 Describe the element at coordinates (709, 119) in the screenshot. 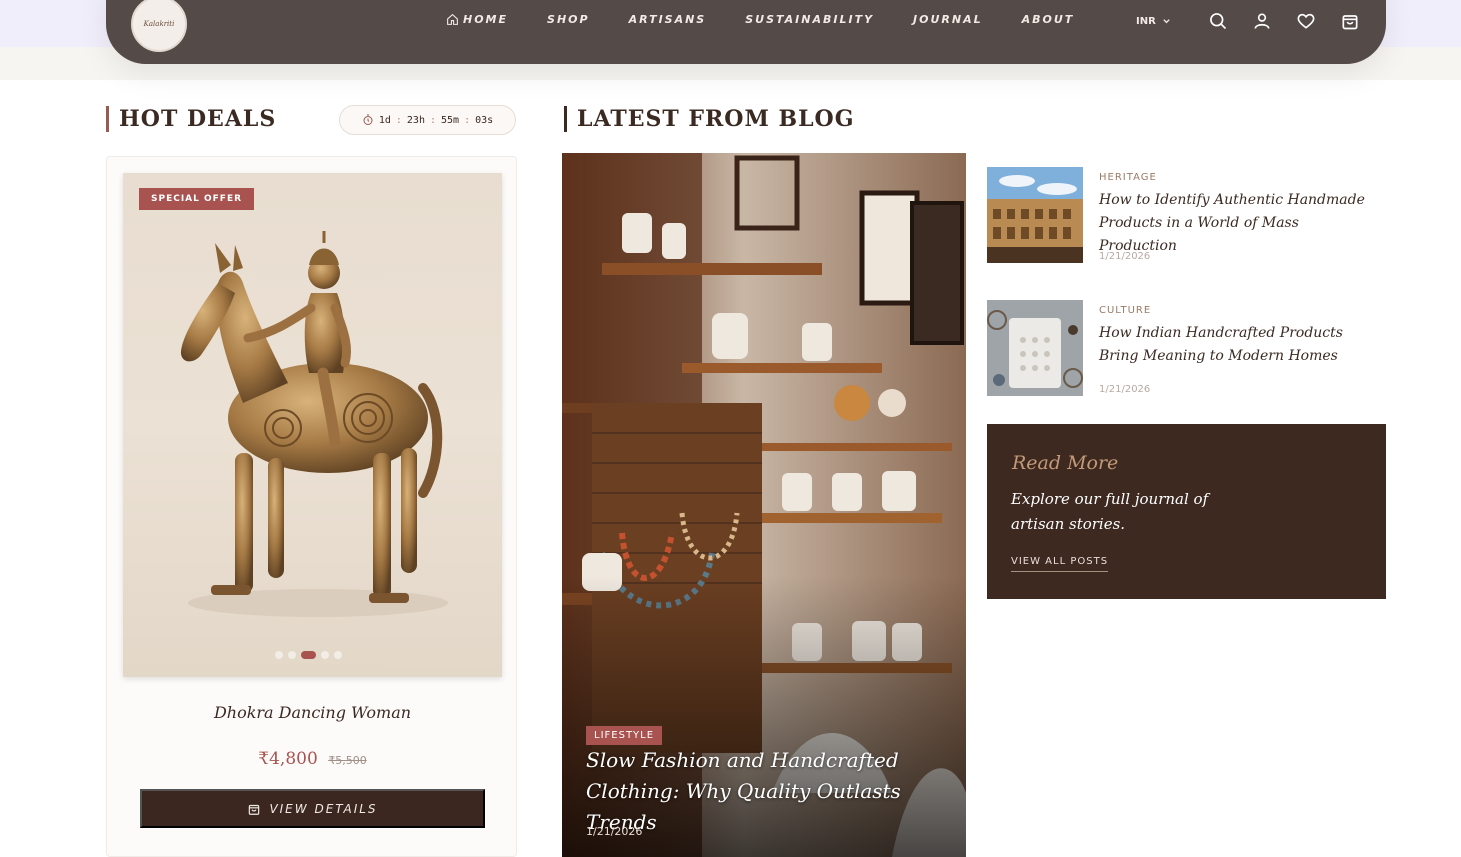

I see `blog-title: LATEST FROM BLOG` at that location.